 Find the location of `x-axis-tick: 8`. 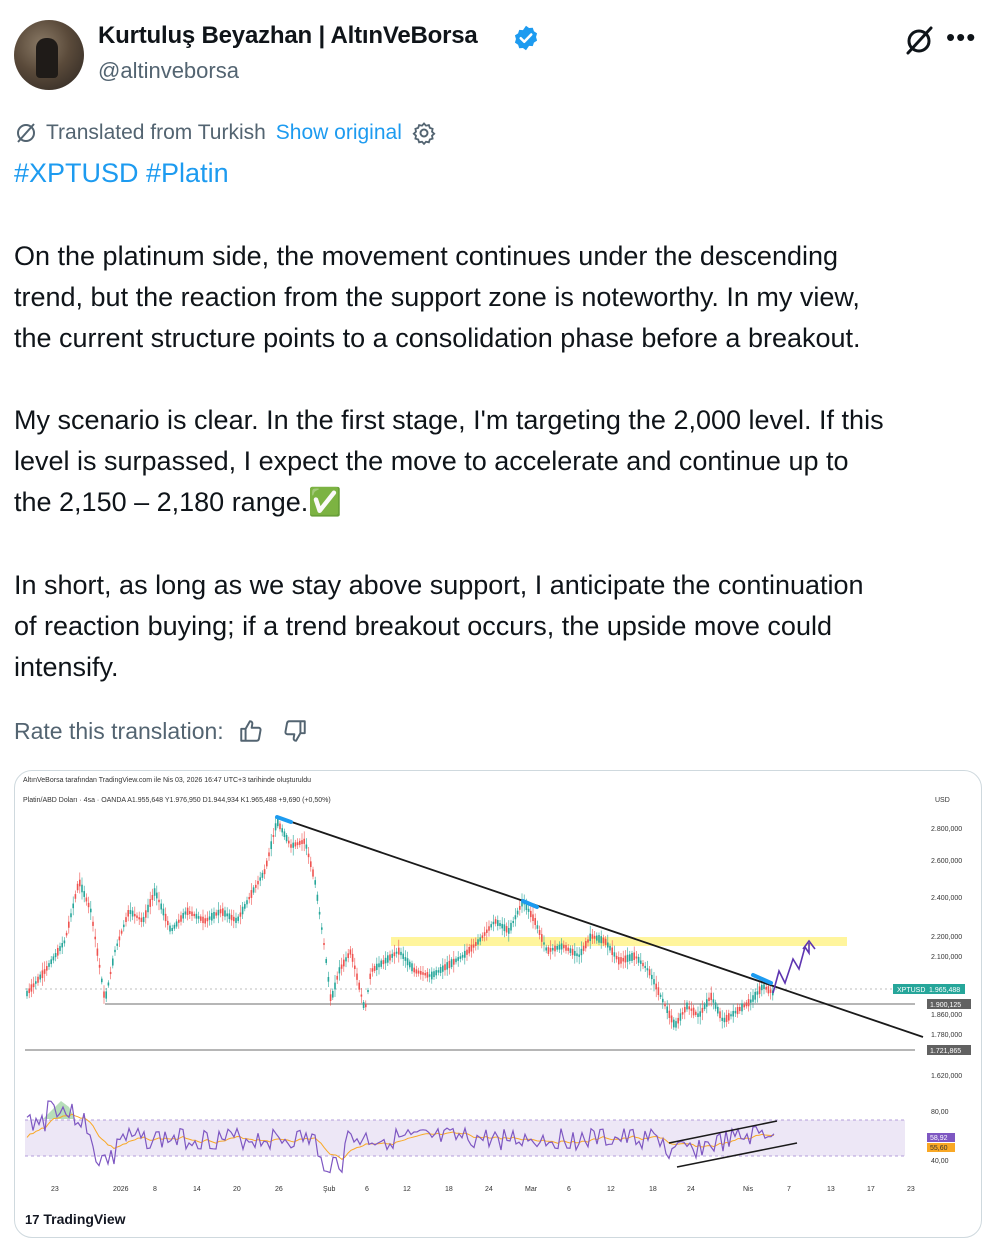

x-axis-tick: 8 is located at coordinates (155, 1189).